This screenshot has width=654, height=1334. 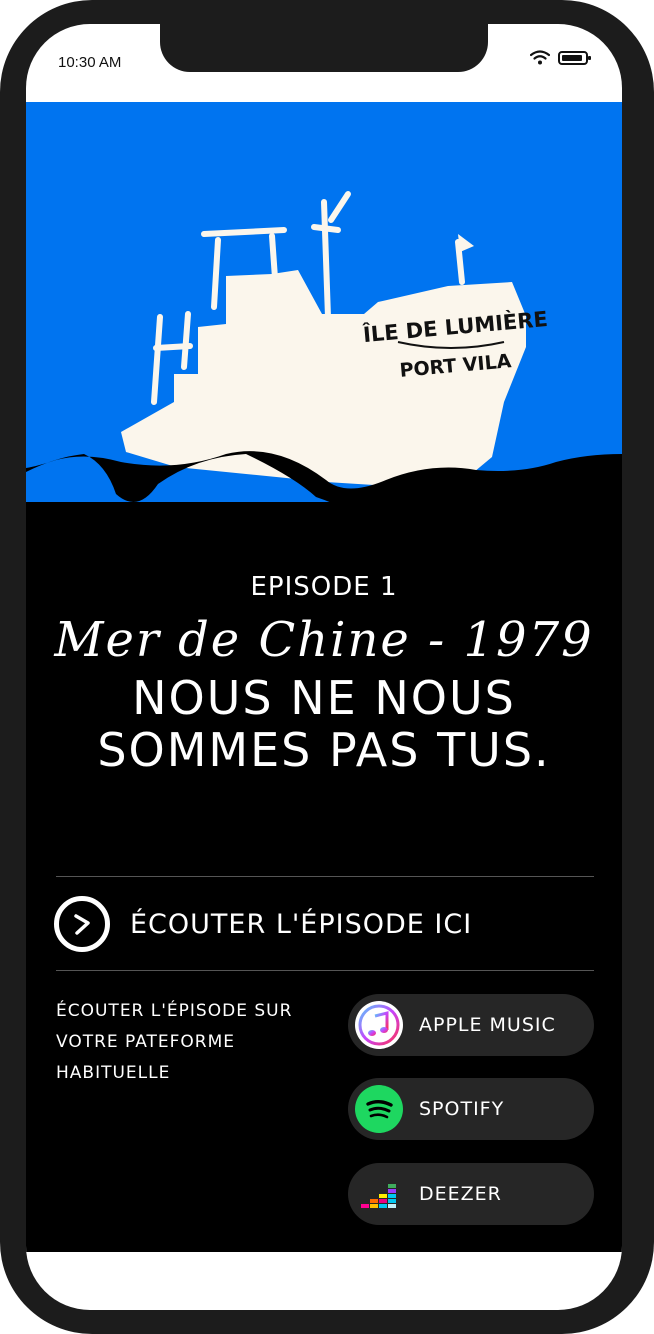 I want to click on platform-intro-line2: VOTRE PATEFORME, so click(x=146, y=1042).